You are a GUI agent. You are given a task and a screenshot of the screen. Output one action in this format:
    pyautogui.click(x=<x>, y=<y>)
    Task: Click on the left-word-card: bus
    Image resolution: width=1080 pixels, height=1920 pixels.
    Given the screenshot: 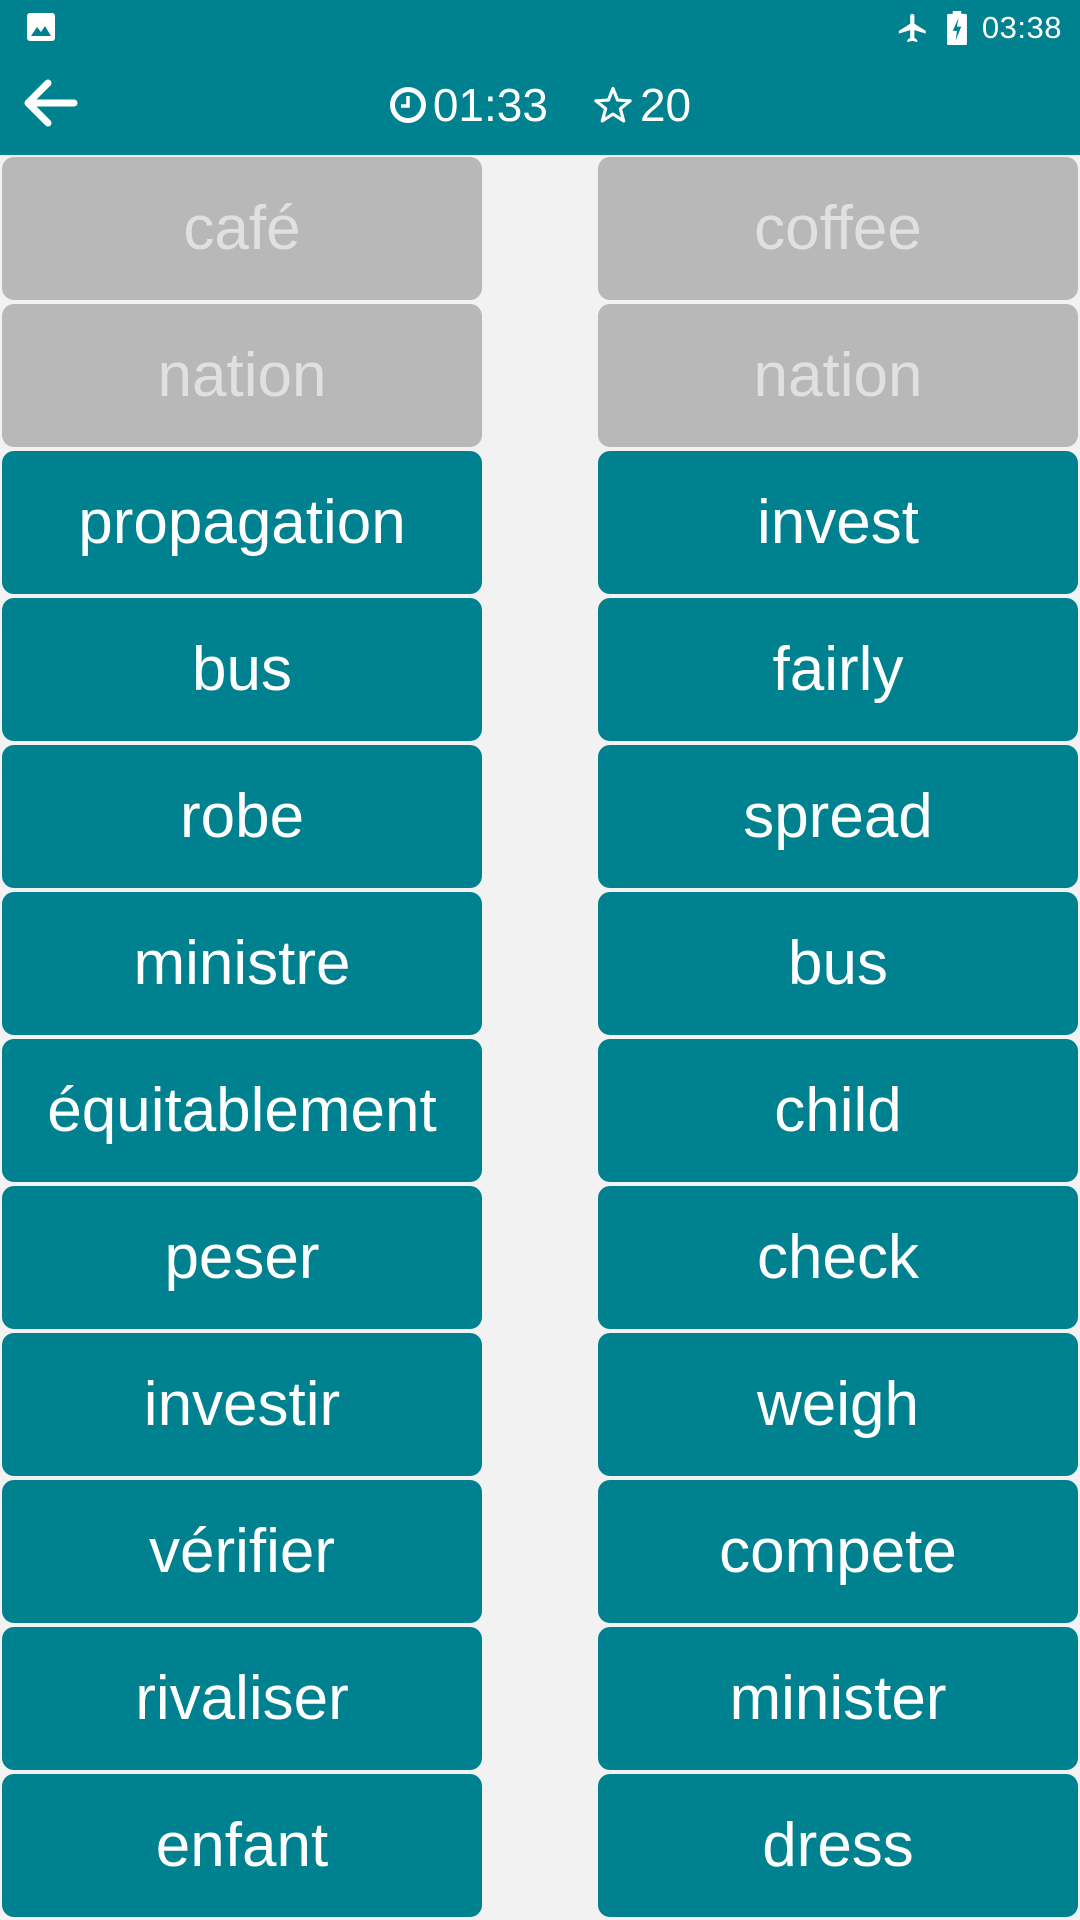 What is the action you would take?
    pyautogui.click(x=242, y=669)
    